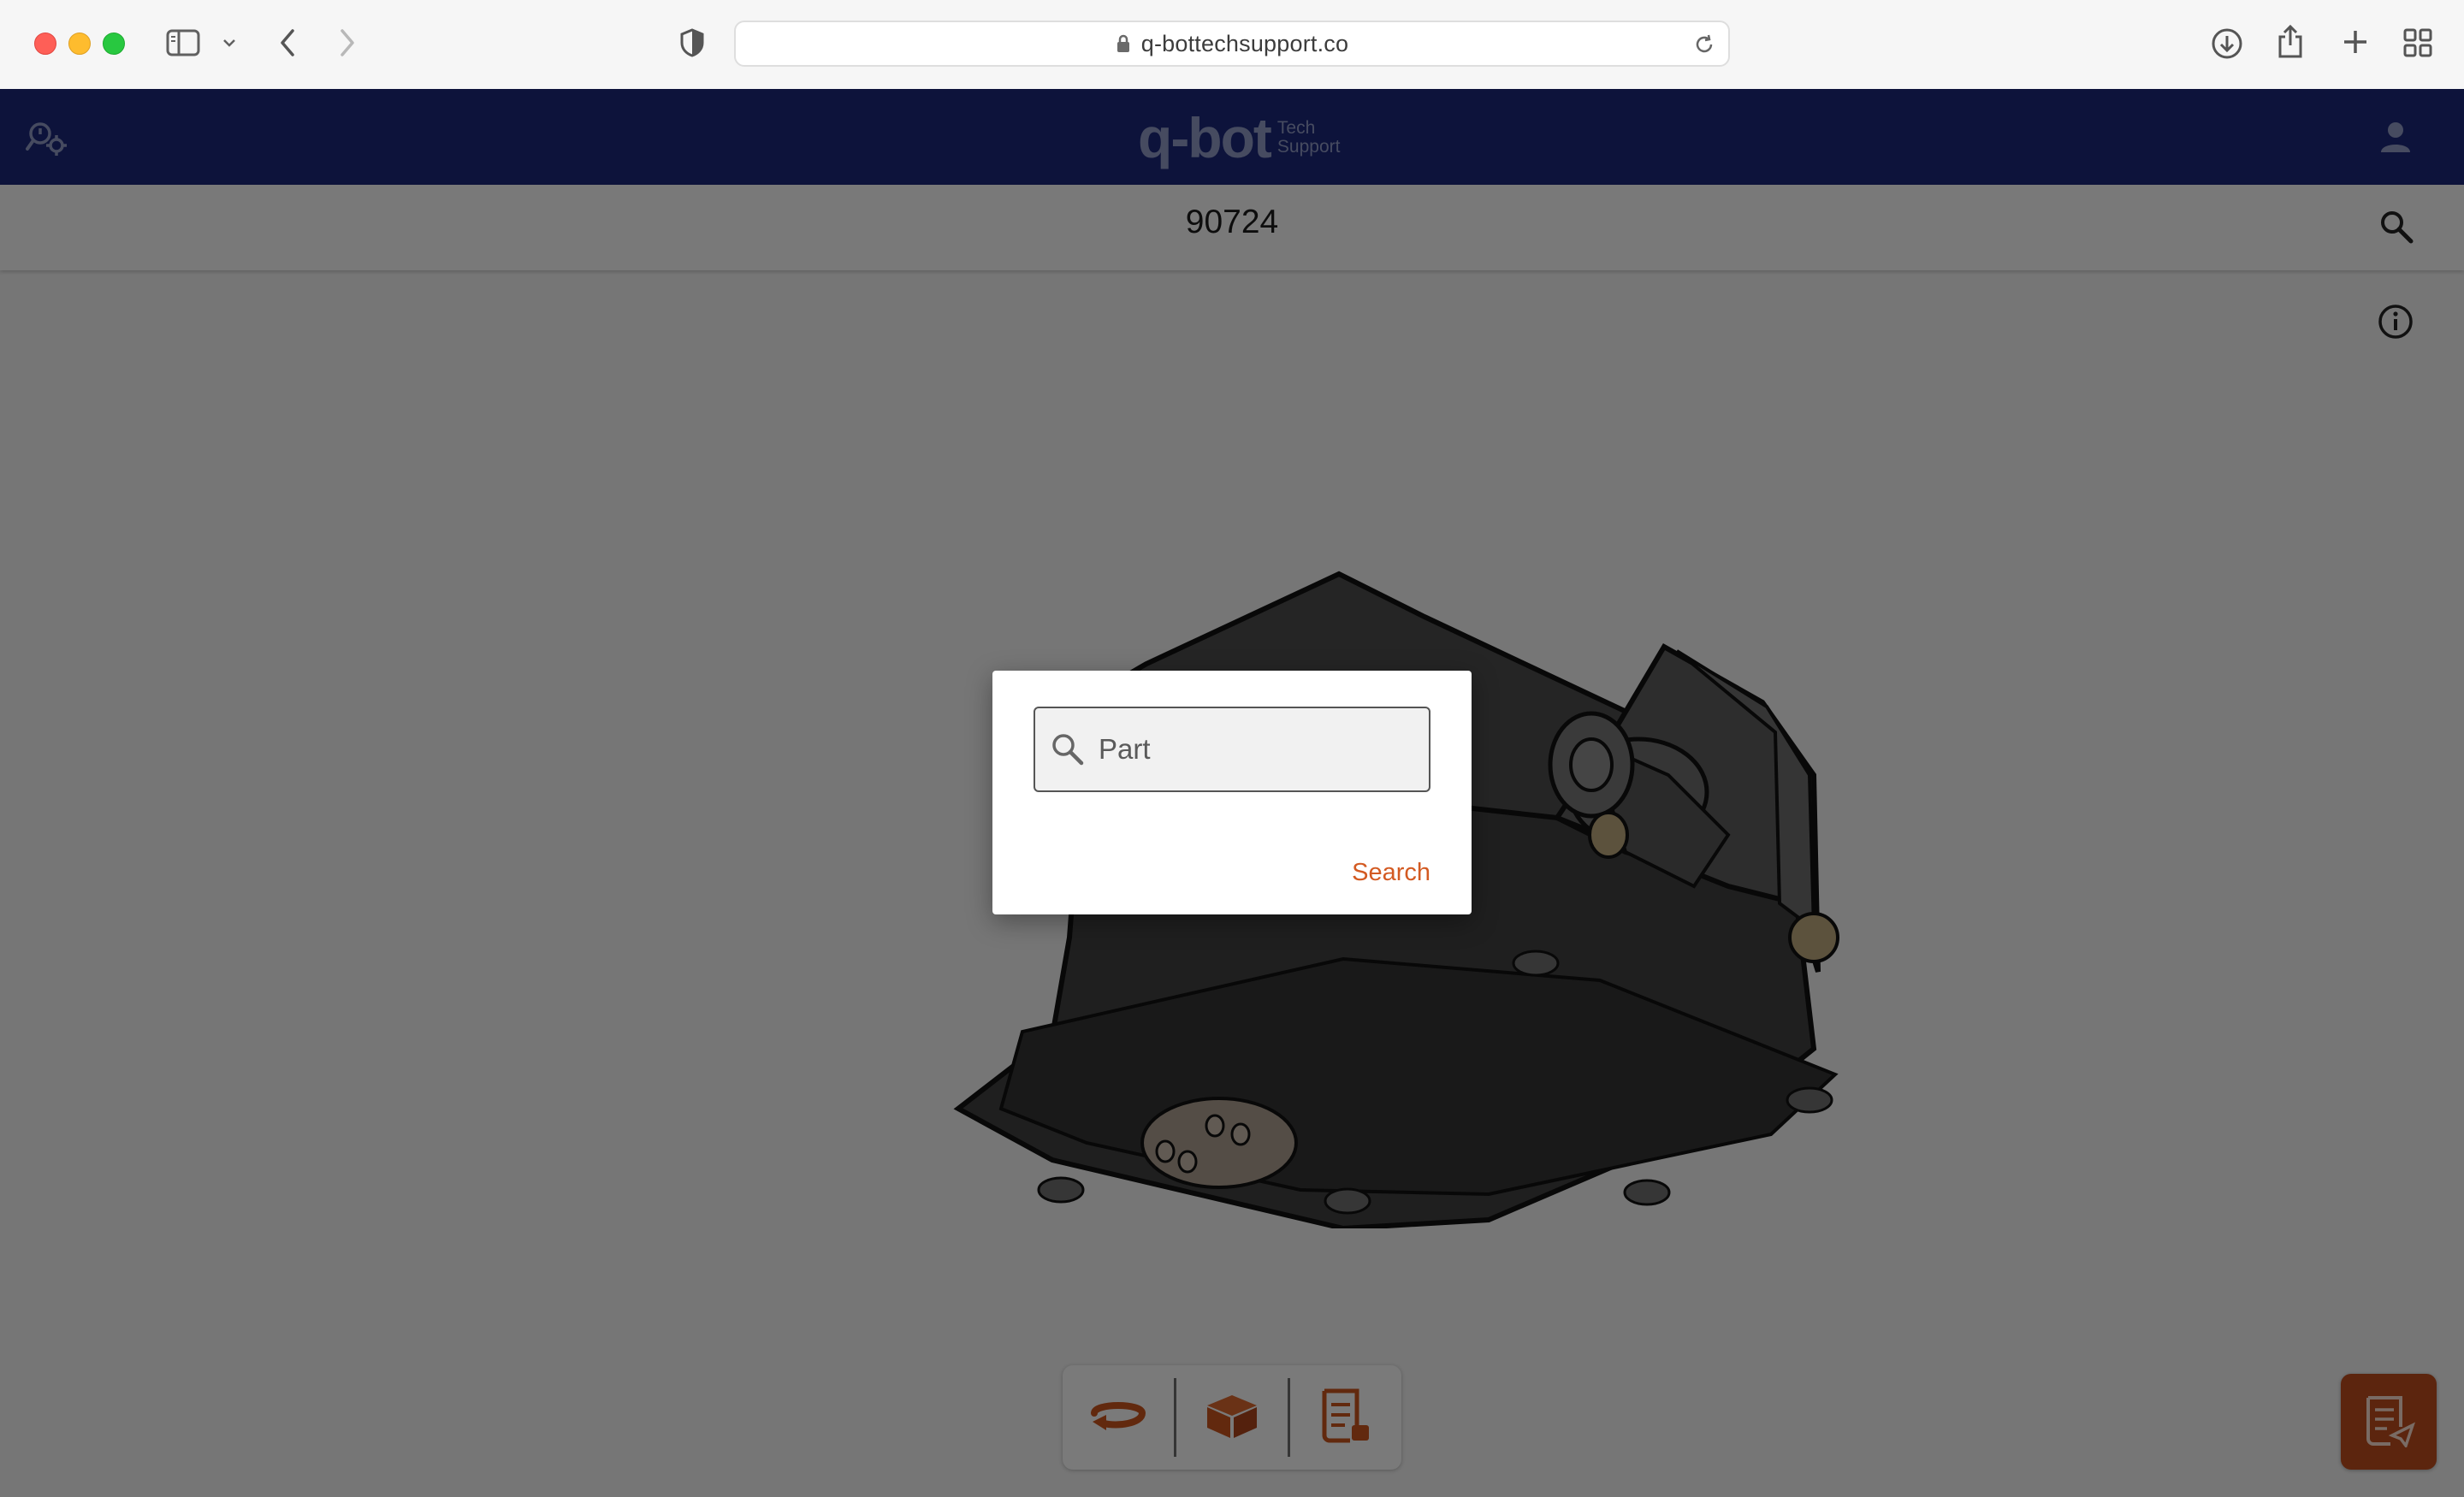 This screenshot has width=2464, height=1497. Describe the element at coordinates (2290, 42) in the screenshot. I see `share-icon` at that location.